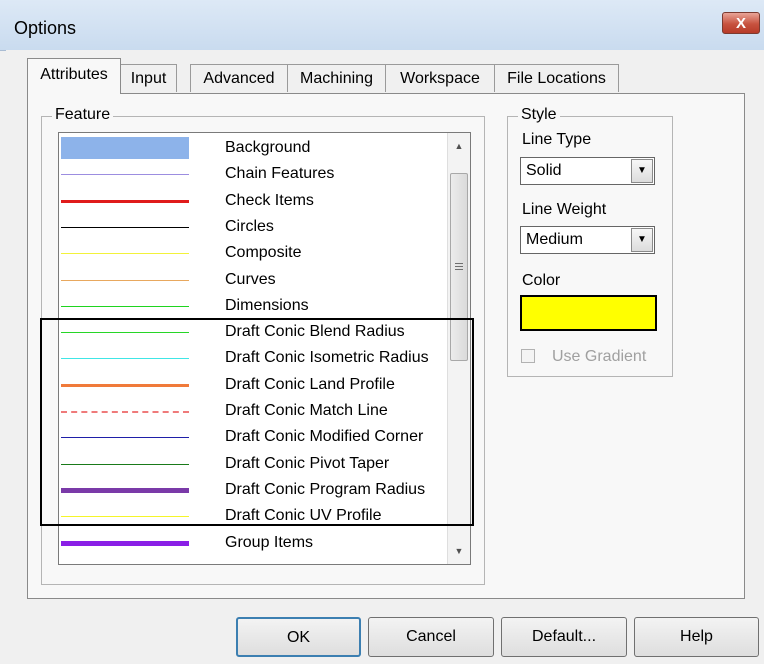 The image size is (764, 664). I want to click on scroll-up-button: ▲, so click(459, 146).